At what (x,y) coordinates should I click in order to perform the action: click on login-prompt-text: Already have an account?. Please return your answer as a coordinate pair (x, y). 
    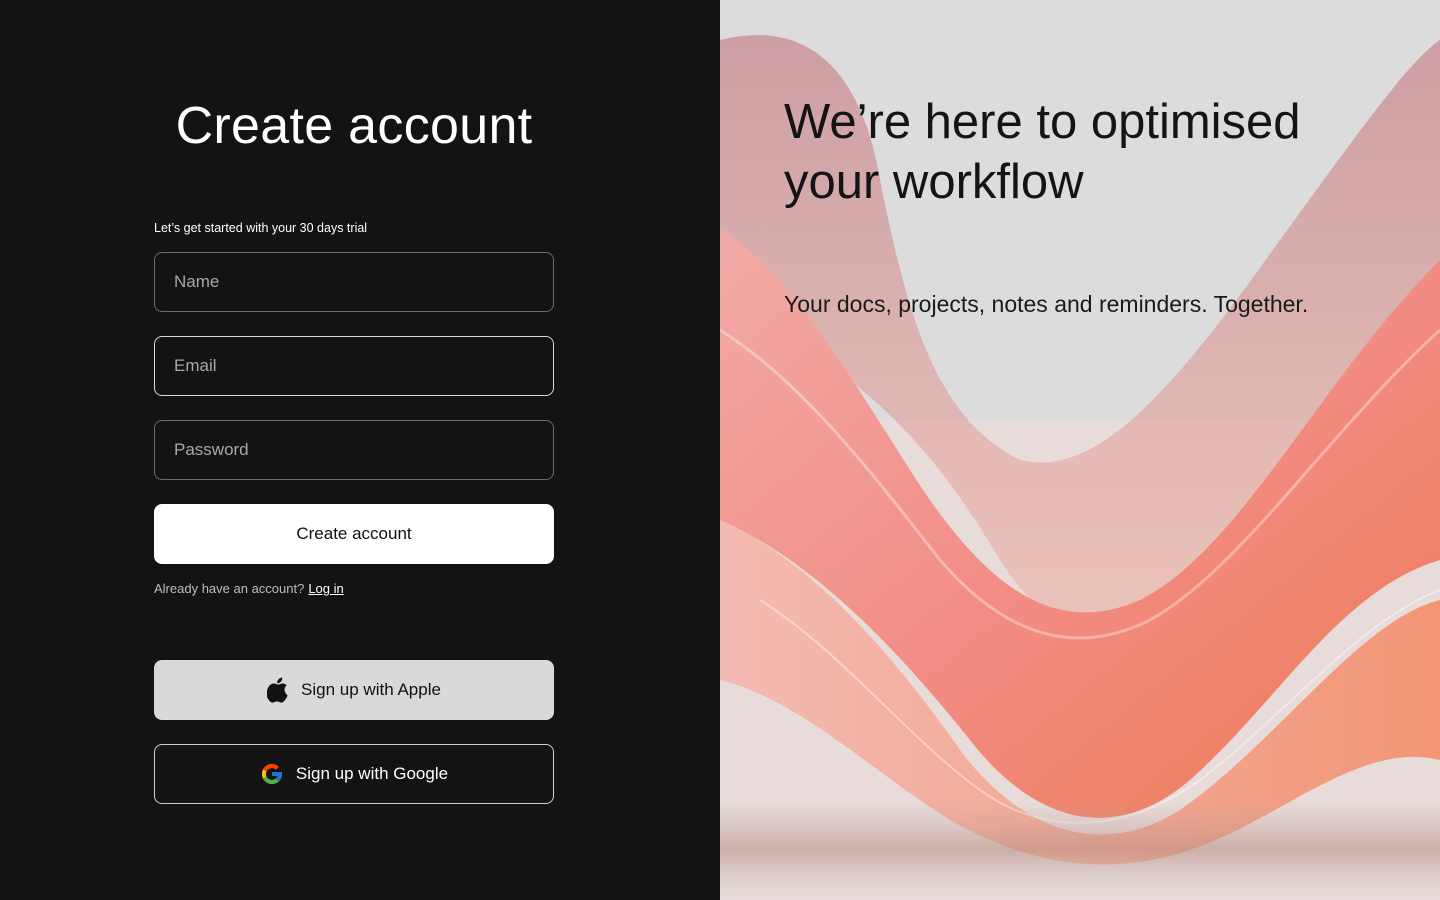
    Looking at the image, I should click on (229, 588).